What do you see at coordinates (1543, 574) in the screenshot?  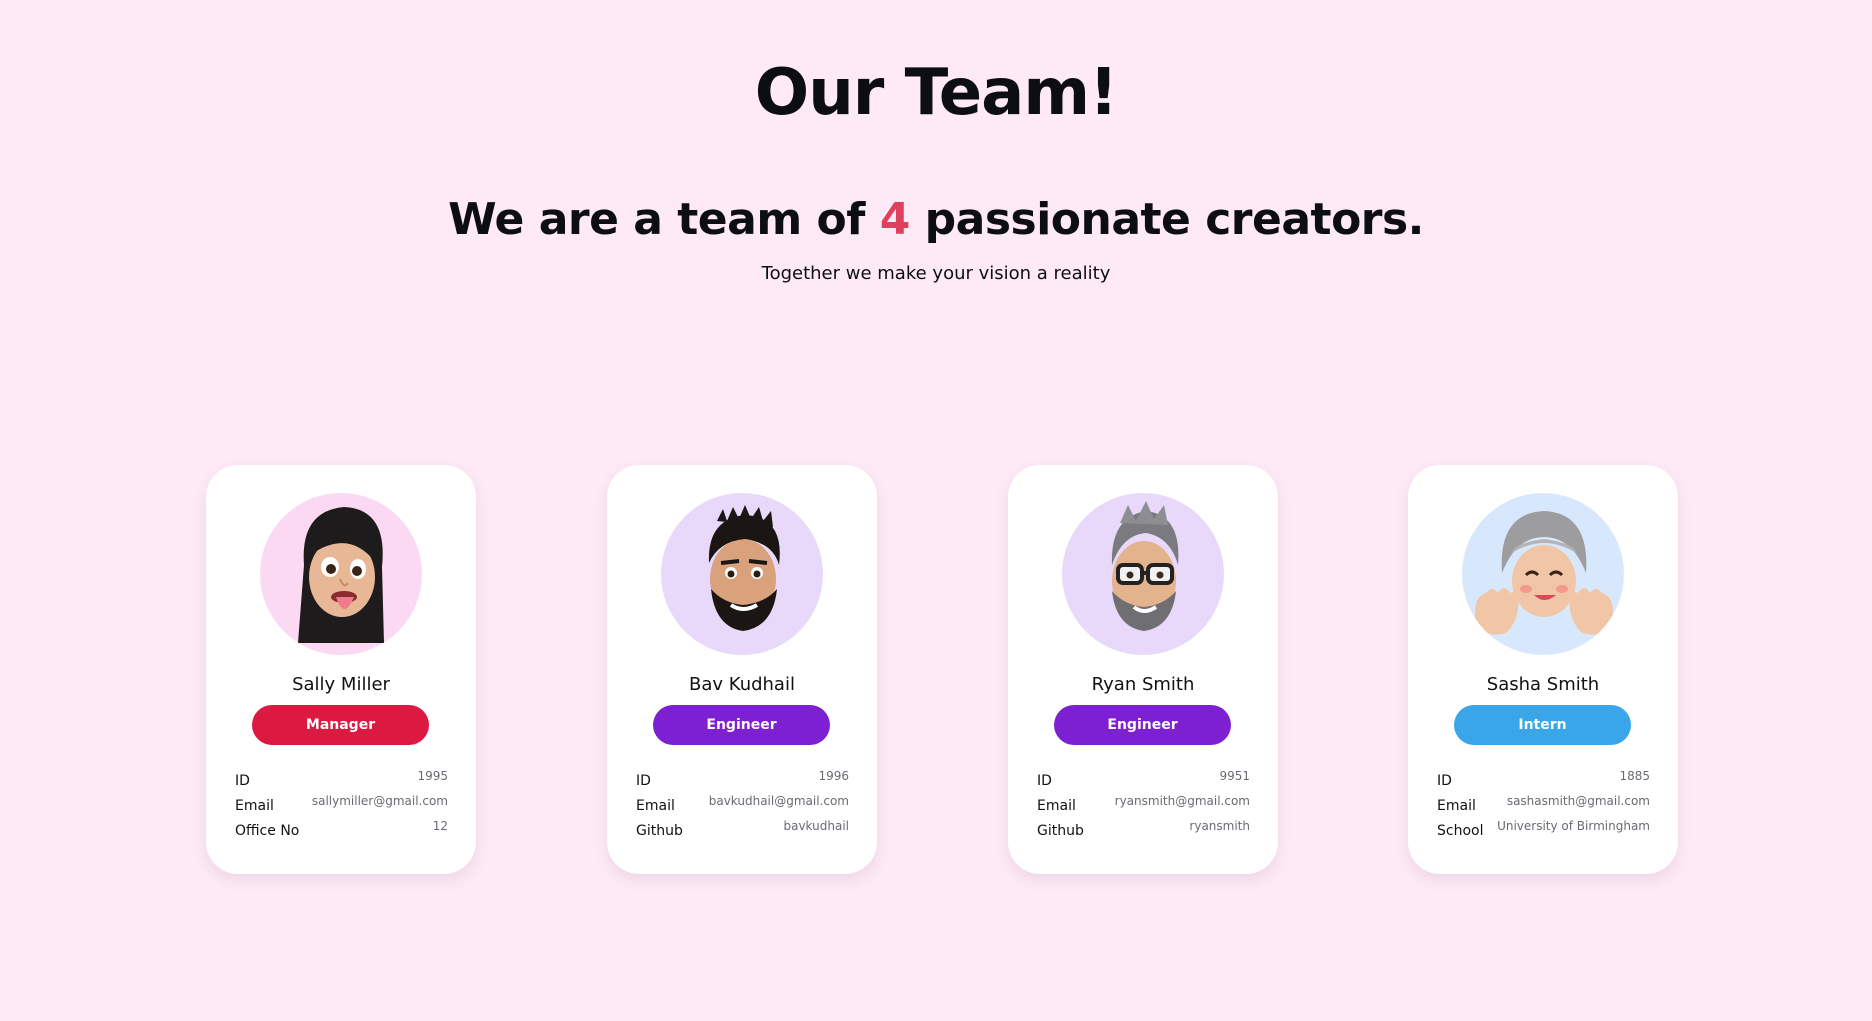 I see `memoji-woman-headscarf-icon` at bounding box center [1543, 574].